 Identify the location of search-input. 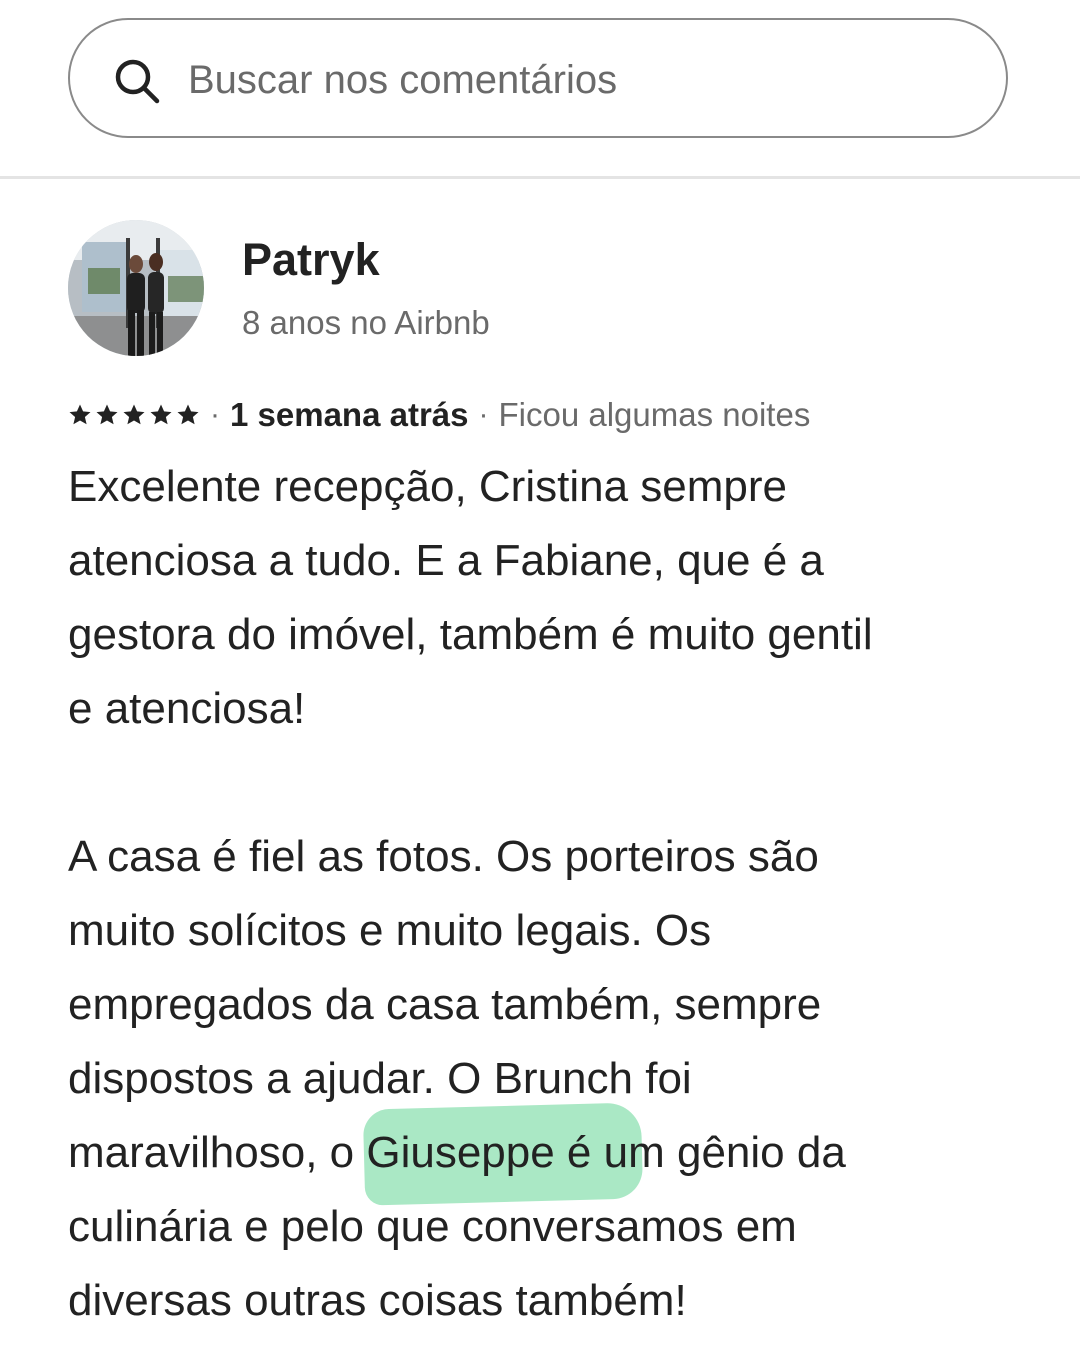
(578, 80).